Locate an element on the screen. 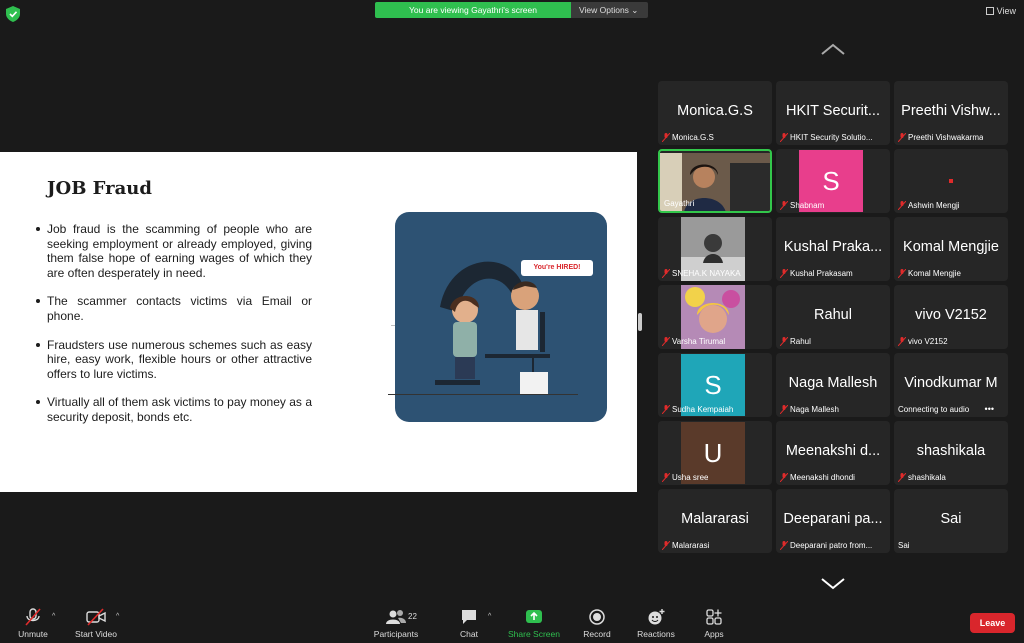 The width and height of the screenshot is (1024, 643). participant-name-large: Monica.G.S is located at coordinates (715, 111).